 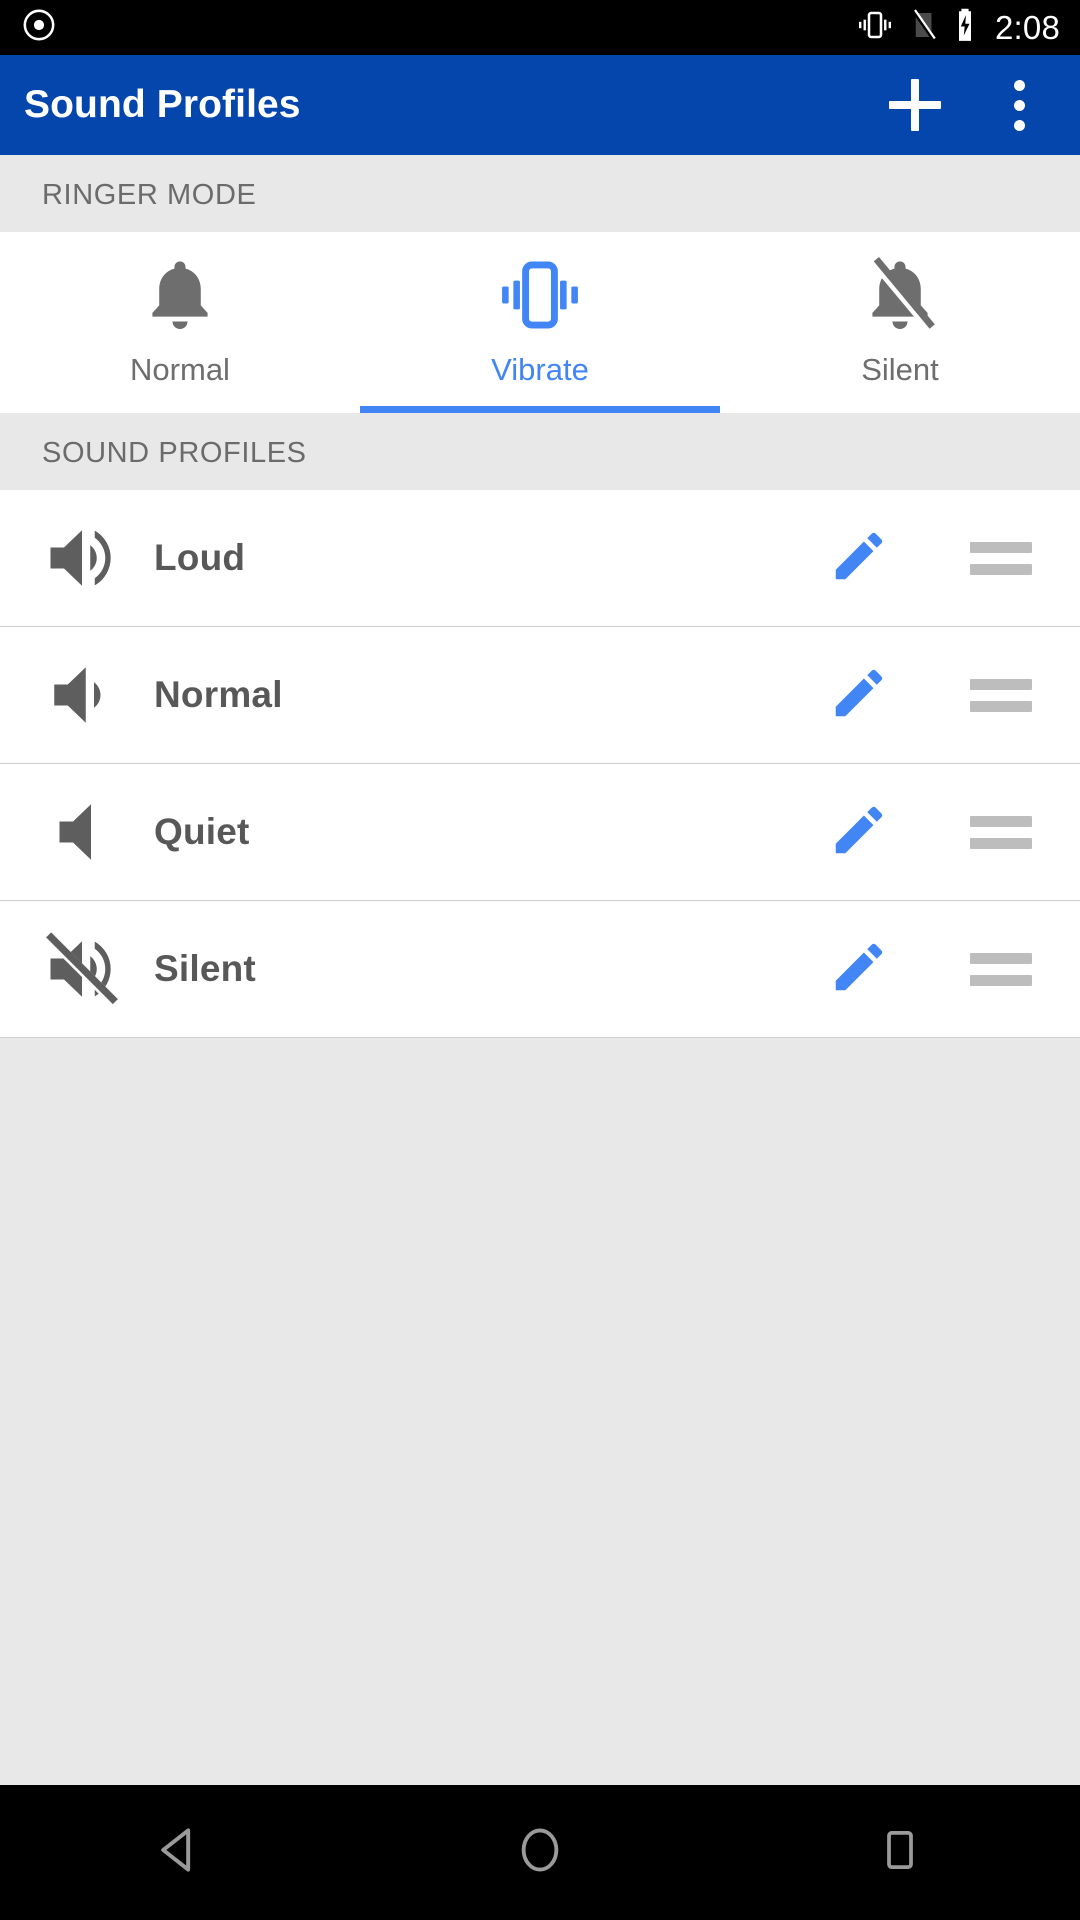 I want to click on app-bar: Sound Profiles, so click(x=540, y=105).